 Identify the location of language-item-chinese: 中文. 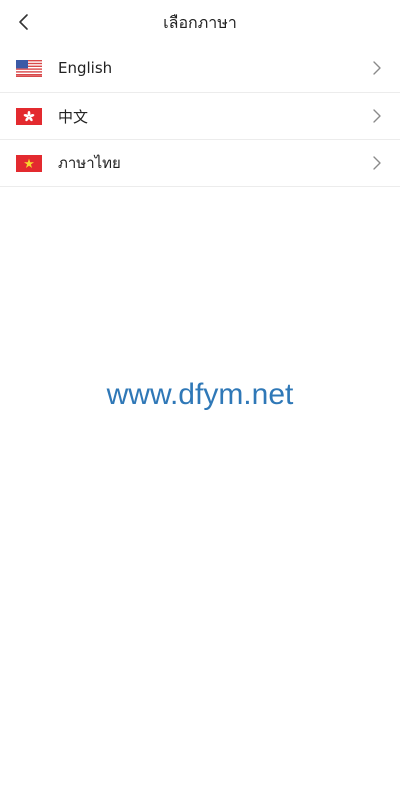
(200, 116).